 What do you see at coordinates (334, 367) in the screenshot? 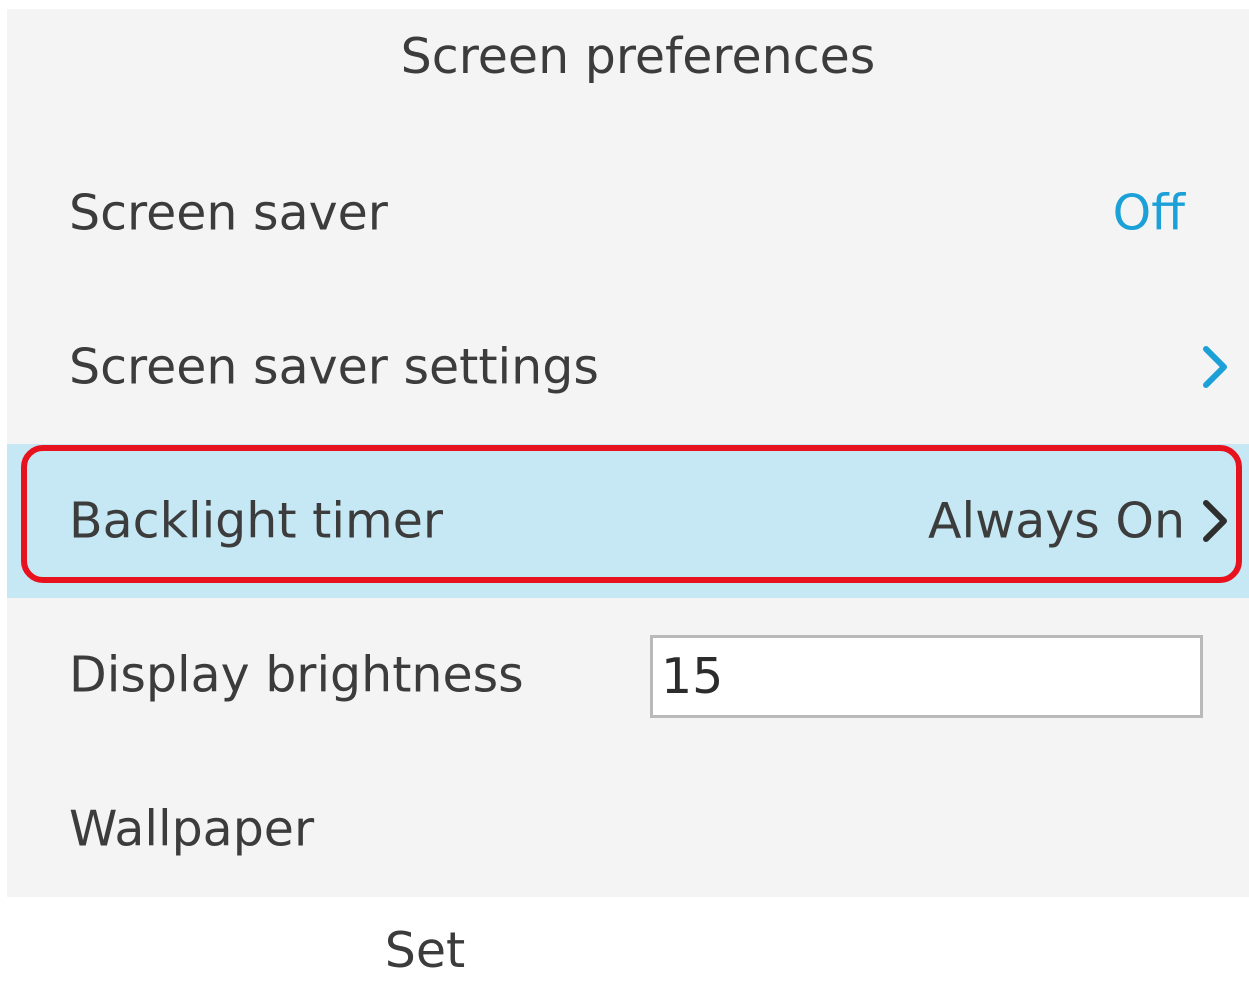
I see `menu-item-label: Screen saver settings` at bounding box center [334, 367].